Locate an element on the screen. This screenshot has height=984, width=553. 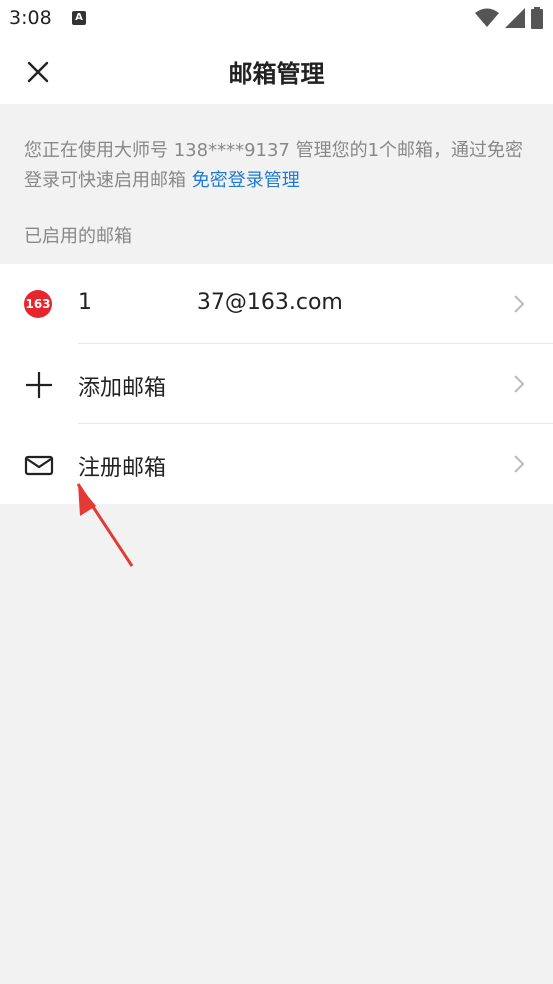
mailbox-row-163: 163 1 37@163.com is located at coordinates (276, 304).